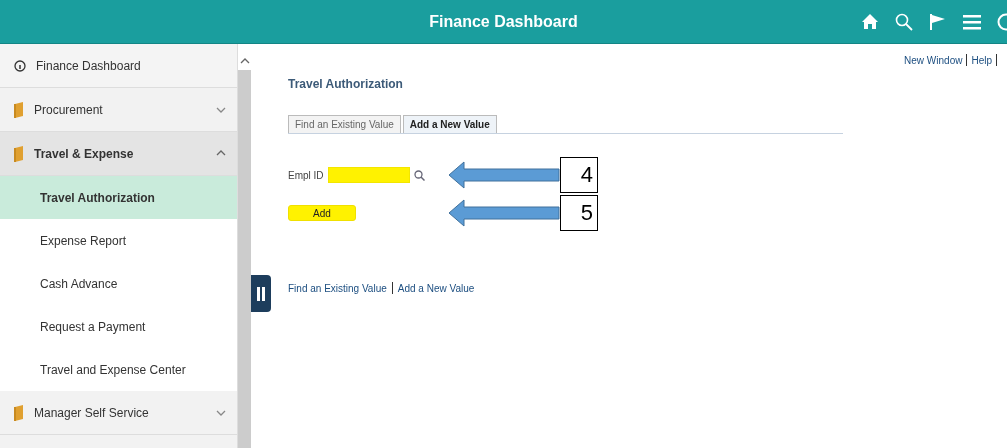 Image resolution: width=1007 pixels, height=448 pixels. What do you see at coordinates (933, 60) in the screenshot?
I see `top-link: New Window` at bounding box center [933, 60].